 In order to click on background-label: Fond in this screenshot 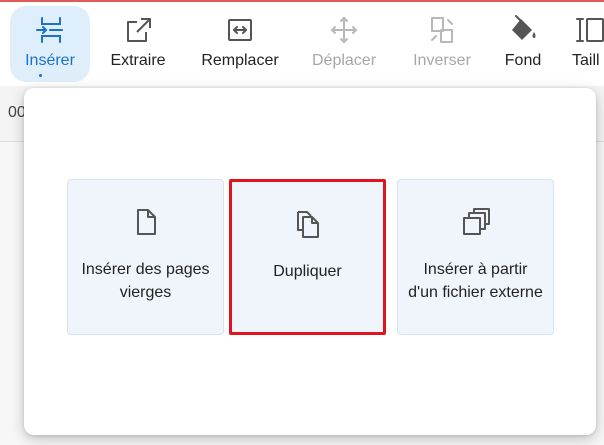, I will do `click(523, 60)`.